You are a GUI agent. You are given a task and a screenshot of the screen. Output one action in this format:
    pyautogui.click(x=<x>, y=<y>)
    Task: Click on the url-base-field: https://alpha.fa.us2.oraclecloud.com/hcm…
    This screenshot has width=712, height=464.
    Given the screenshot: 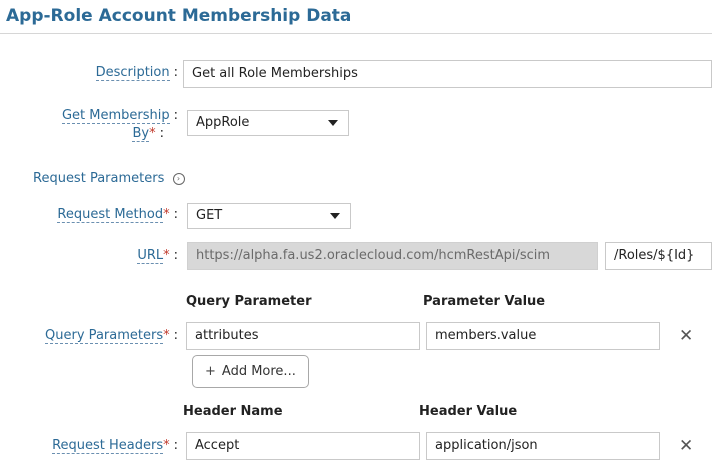 What is the action you would take?
    pyautogui.click(x=392, y=256)
    